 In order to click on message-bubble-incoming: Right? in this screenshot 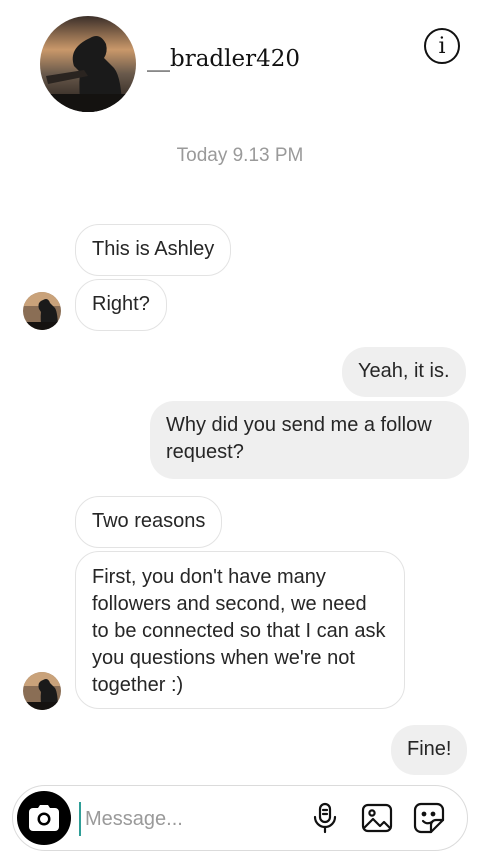, I will do `click(121, 305)`.